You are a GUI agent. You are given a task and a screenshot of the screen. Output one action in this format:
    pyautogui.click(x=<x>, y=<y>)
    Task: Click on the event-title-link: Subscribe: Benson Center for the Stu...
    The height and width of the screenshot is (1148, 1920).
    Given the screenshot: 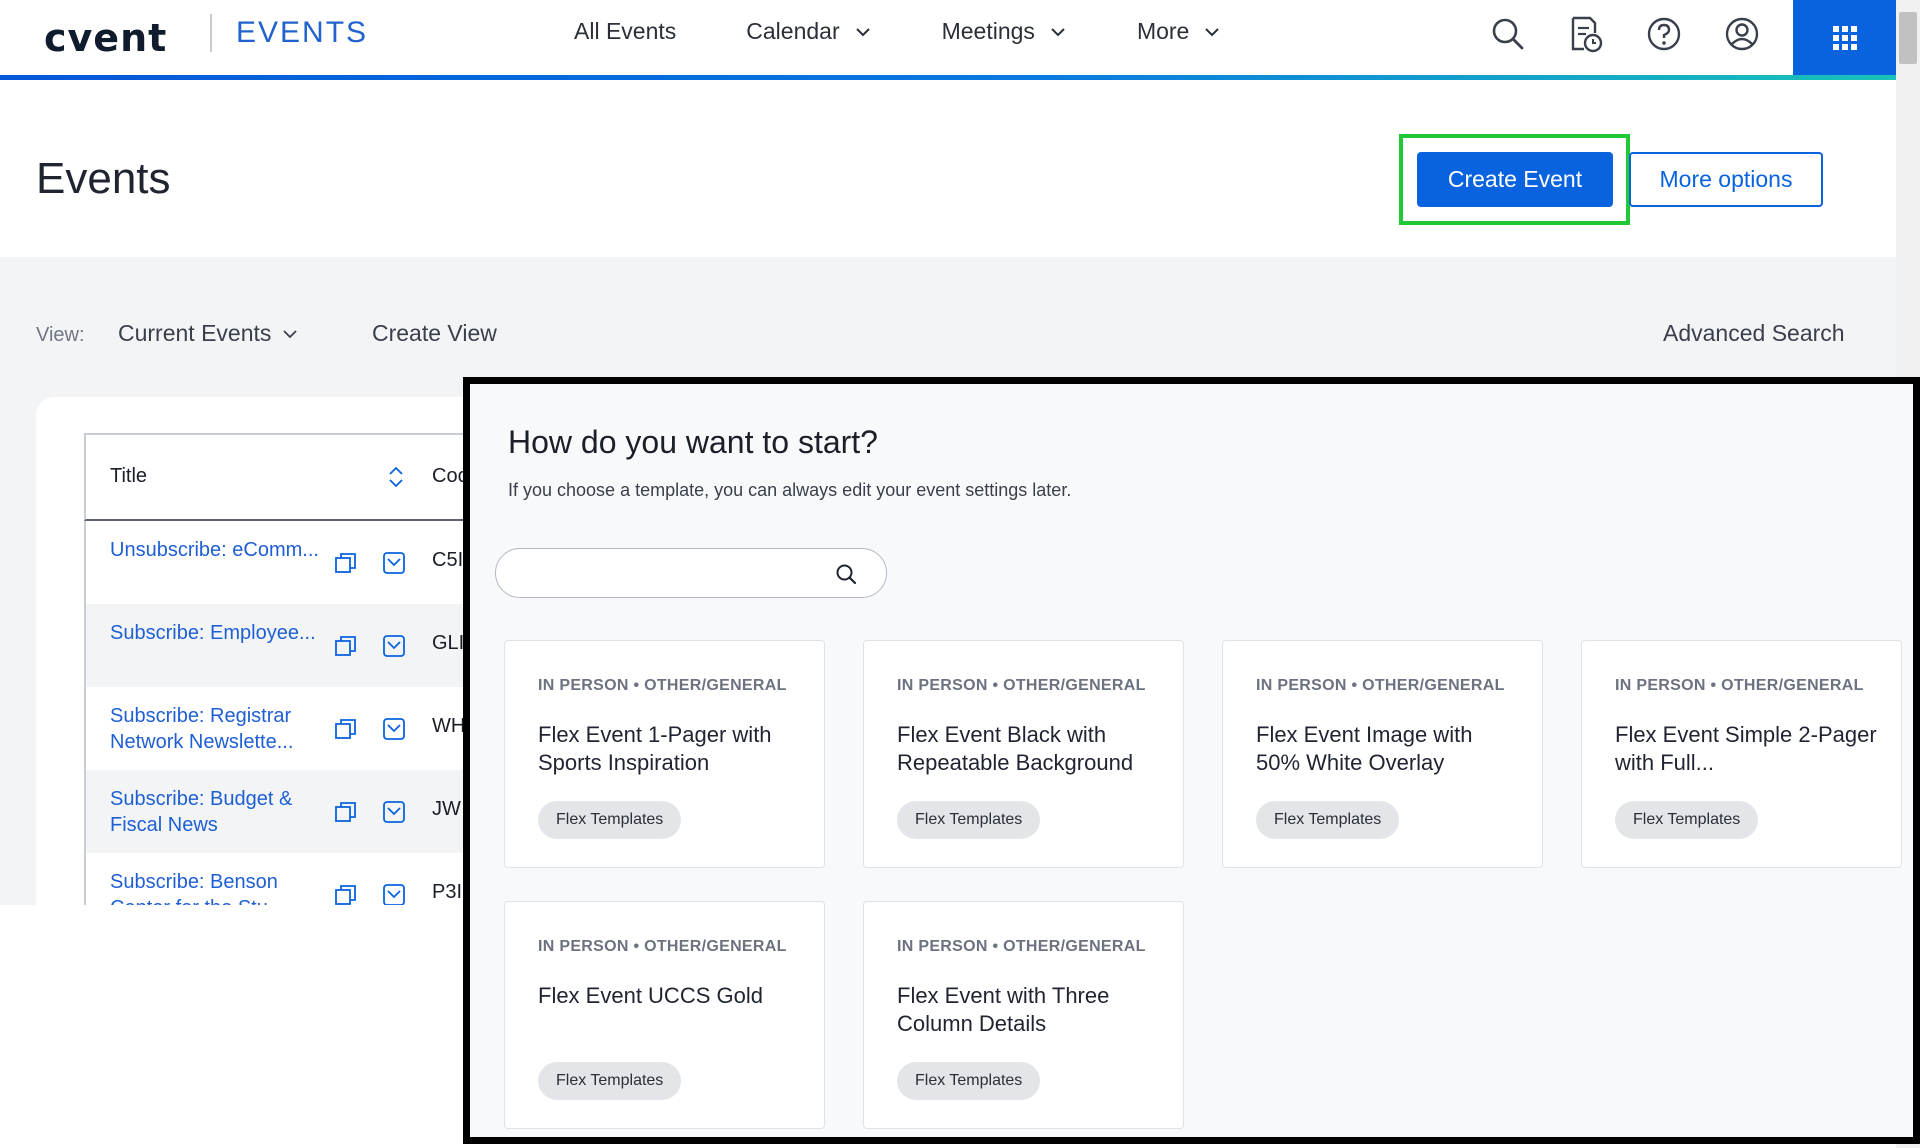 What is the action you would take?
    pyautogui.click(x=215, y=887)
    